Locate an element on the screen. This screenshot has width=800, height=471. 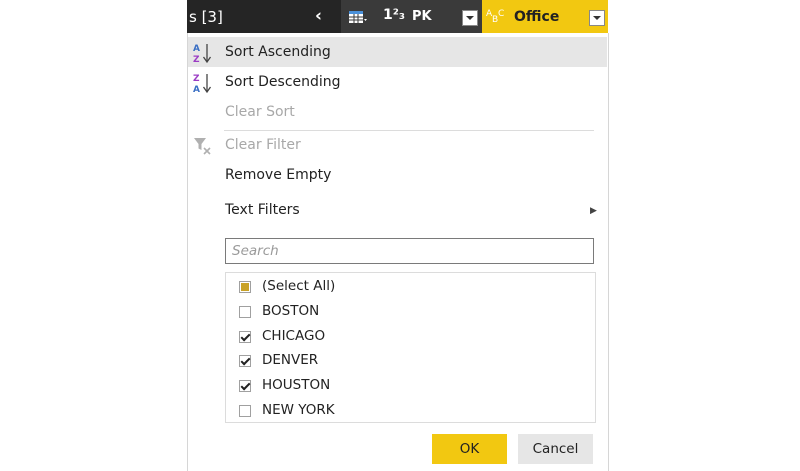
chicago-checkbox is located at coordinates (245, 337).